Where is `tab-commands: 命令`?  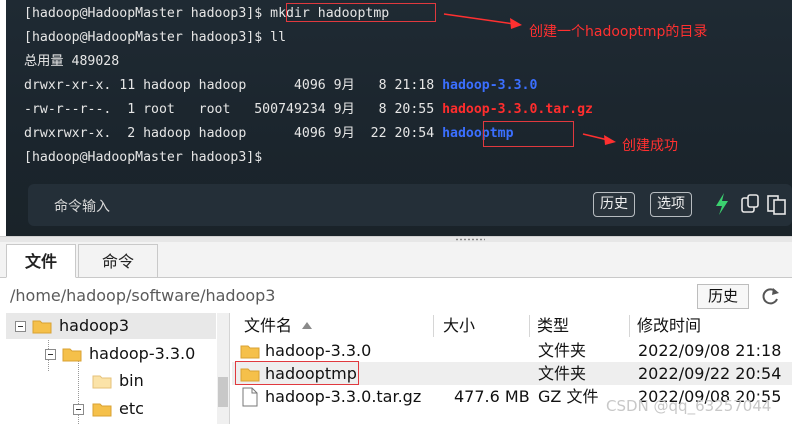 tab-commands: 命令 is located at coordinates (118, 261).